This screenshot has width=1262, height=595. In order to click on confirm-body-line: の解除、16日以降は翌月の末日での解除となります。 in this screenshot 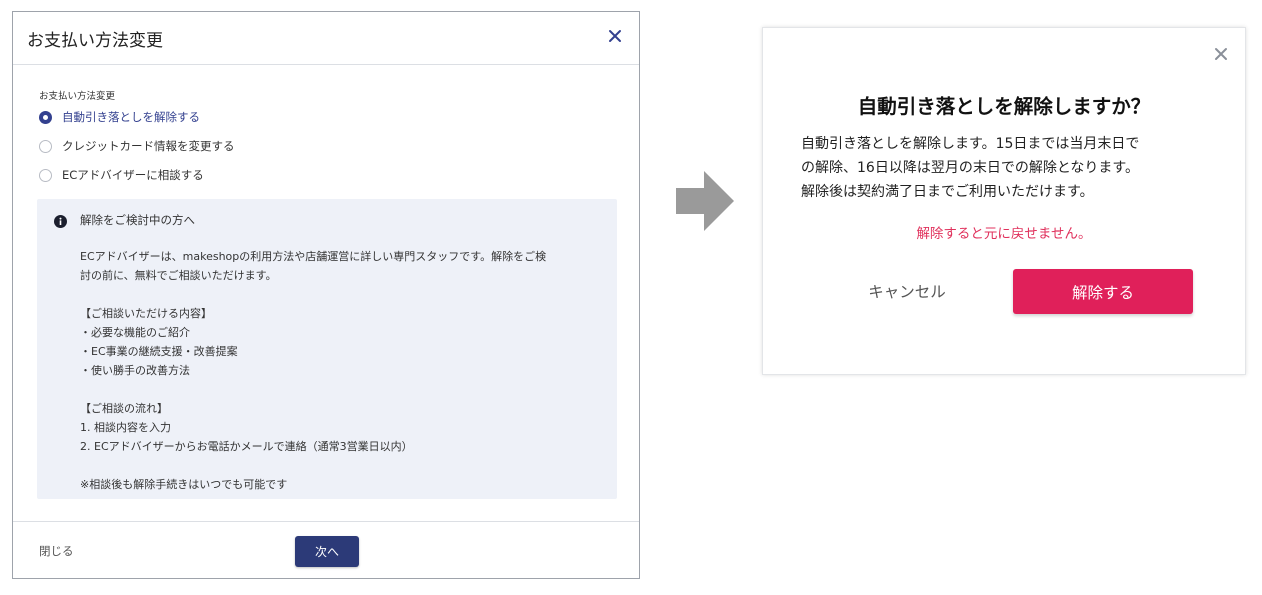, I will do `click(970, 168)`.